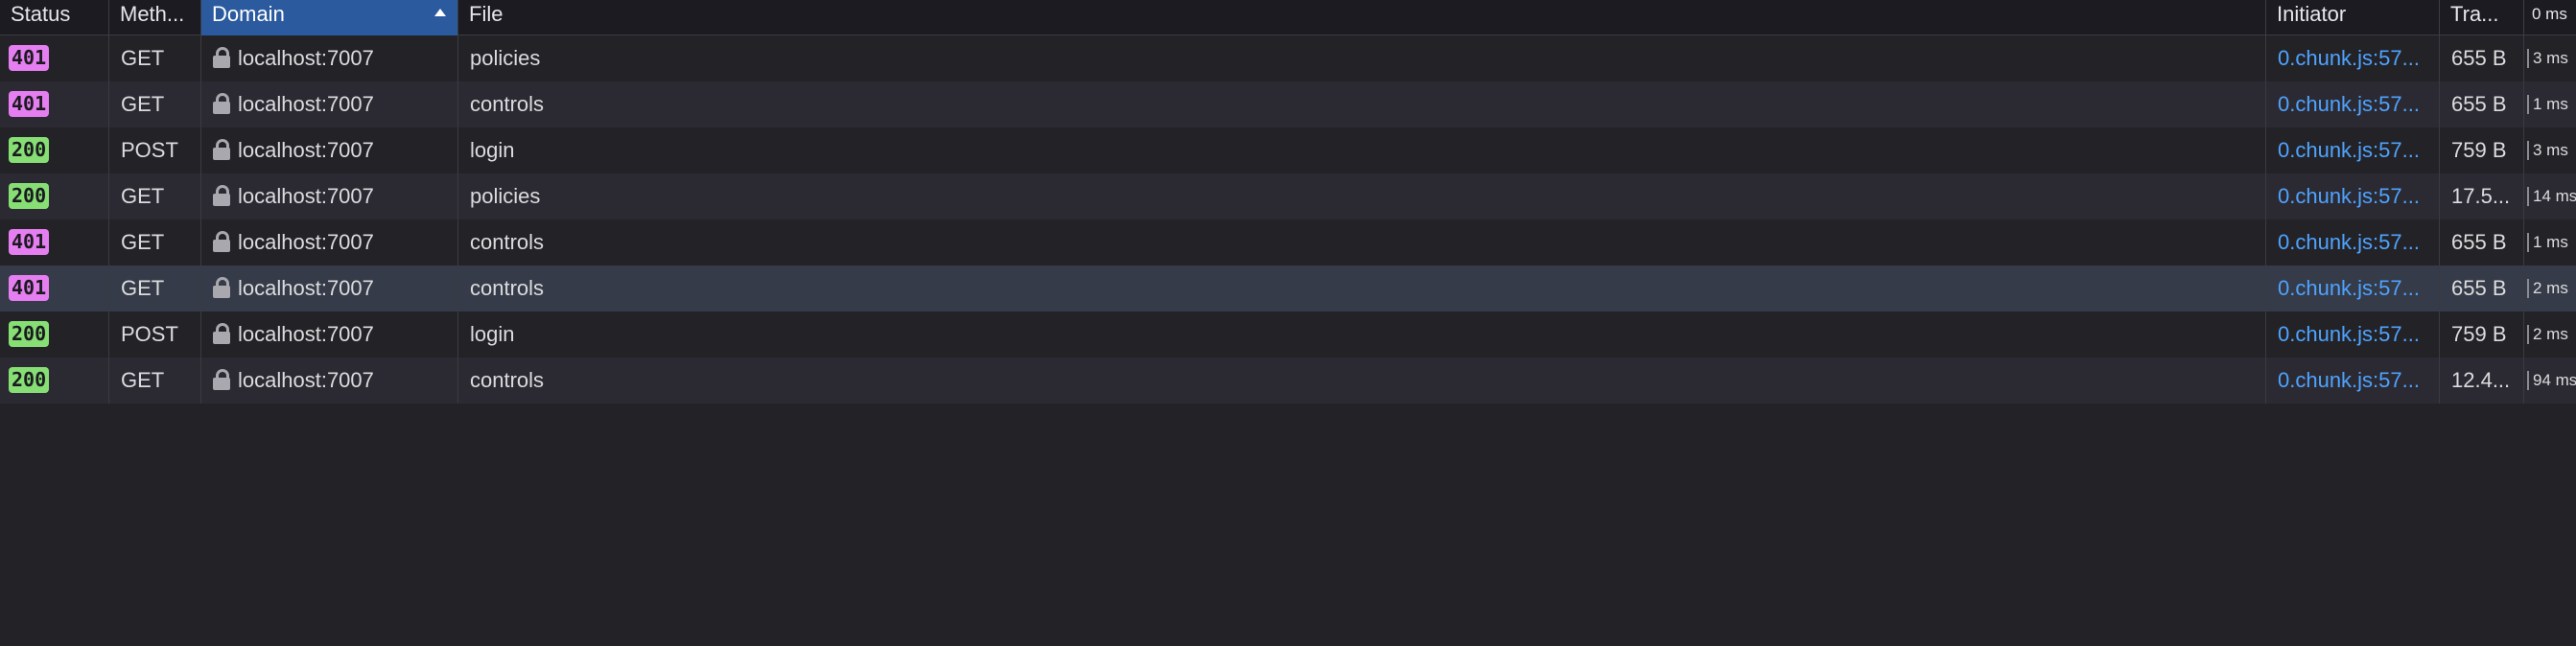 Image resolution: width=2576 pixels, height=646 pixels. I want to click on column-header-domain-label: Domain, so click(248, 14).